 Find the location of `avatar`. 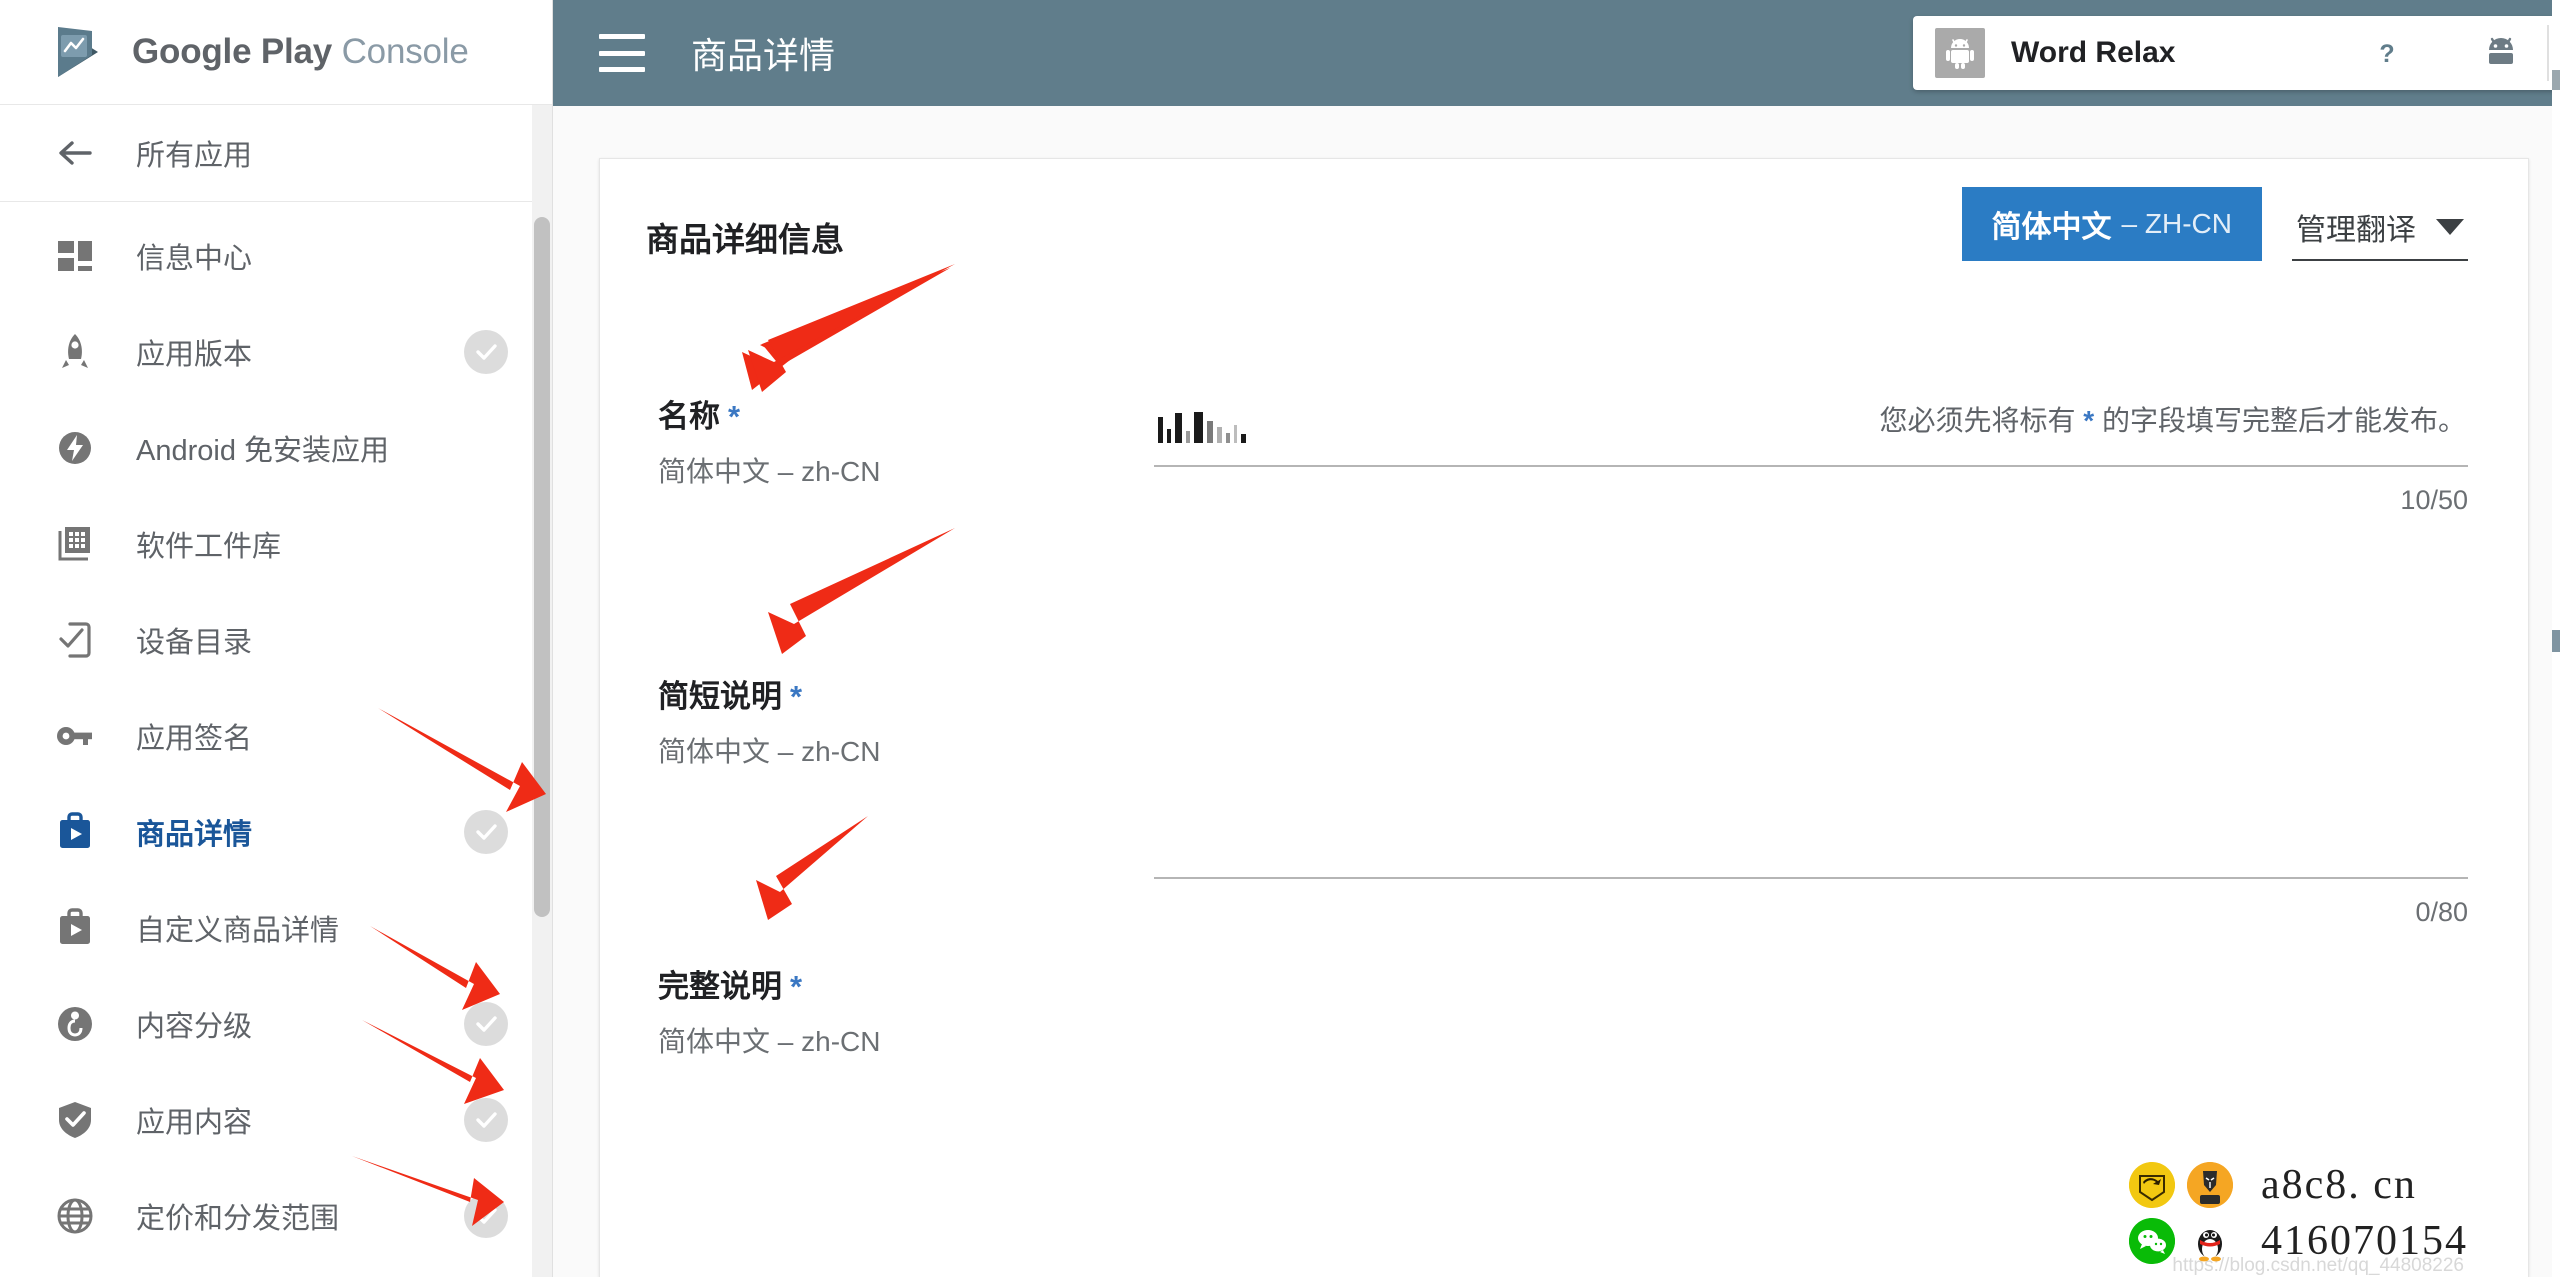

avatar is located at coordinates (2501, 53).